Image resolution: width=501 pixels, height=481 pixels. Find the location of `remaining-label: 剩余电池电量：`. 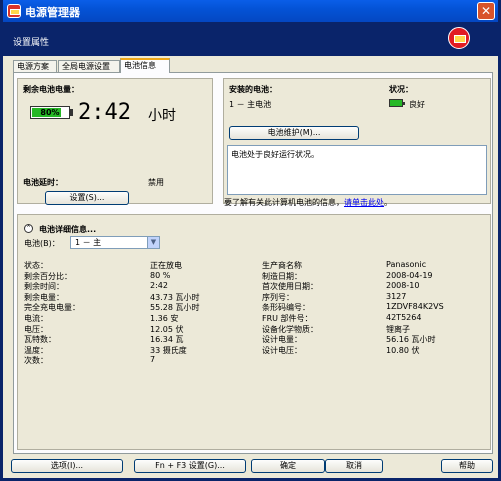

remaining-label: 剩余电池电量： is located at coordinates (51, 89).